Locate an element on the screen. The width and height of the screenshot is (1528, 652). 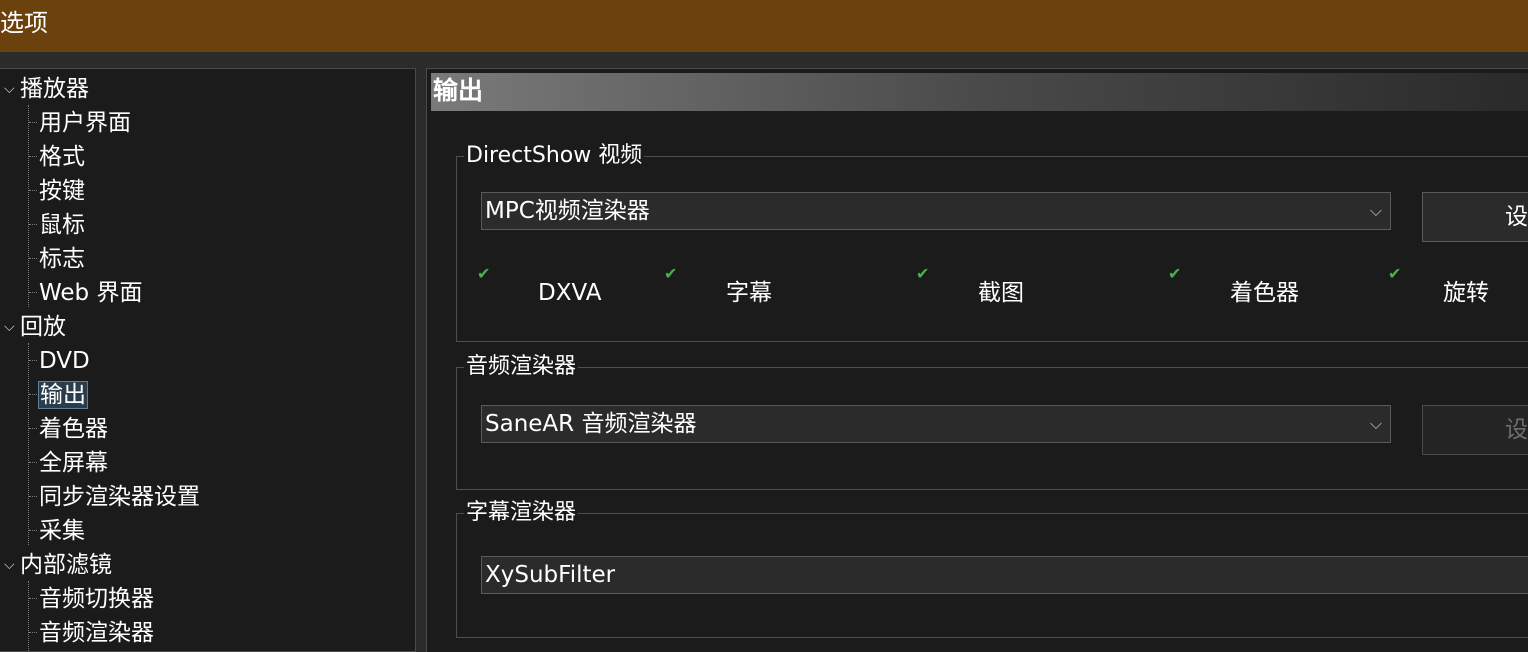
tree-item-shaders: 着色器 is located at coordinates (73, 429).